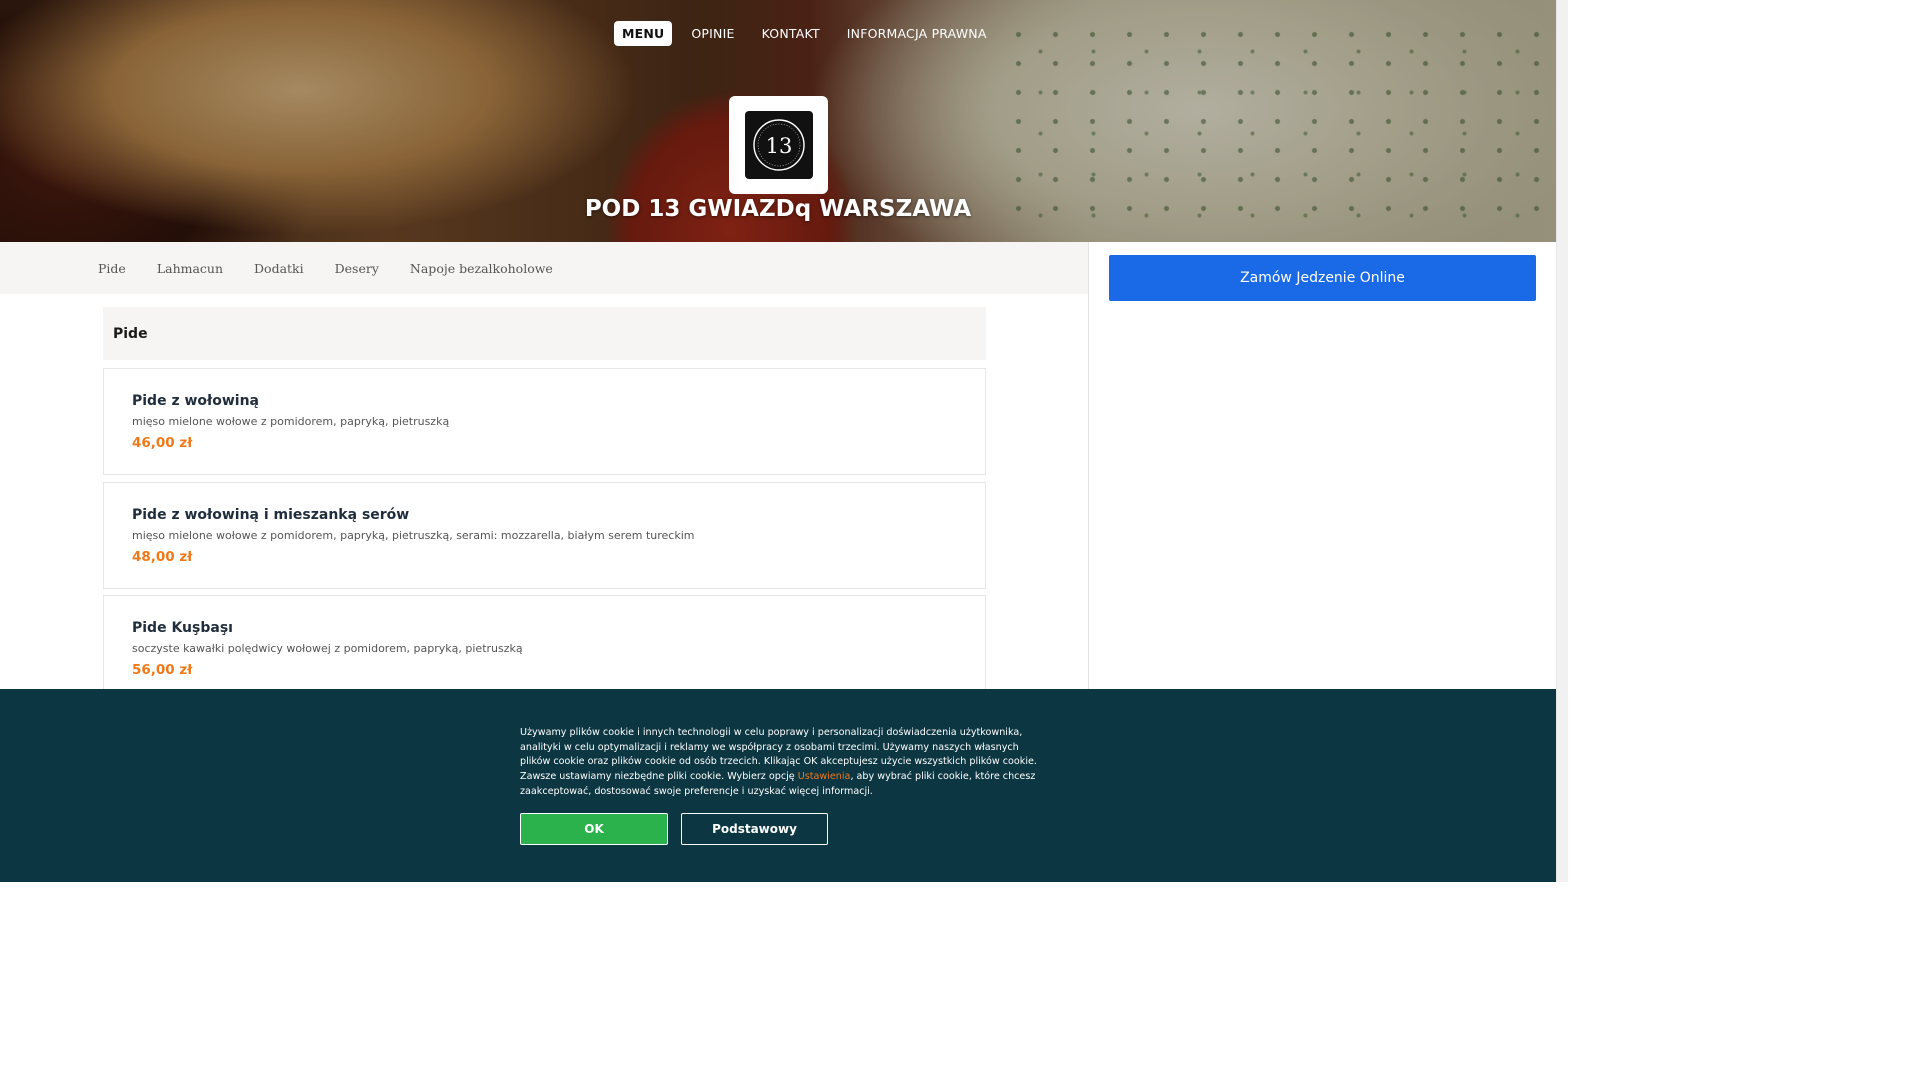 The image size is (1920, 1080). What do you see at coordinates (1322, 278) in the screenshot?
I see `order-online-button: Zamów Jedzenie Online` at bounding box center [1322, 278].